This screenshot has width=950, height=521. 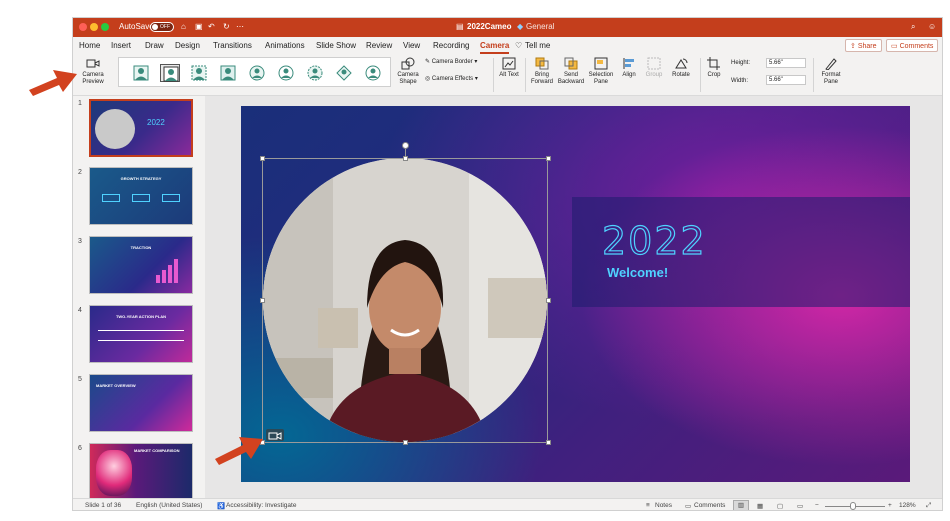 I want to click on send-backward-button: Send Backward, so click(x=571, y=71).